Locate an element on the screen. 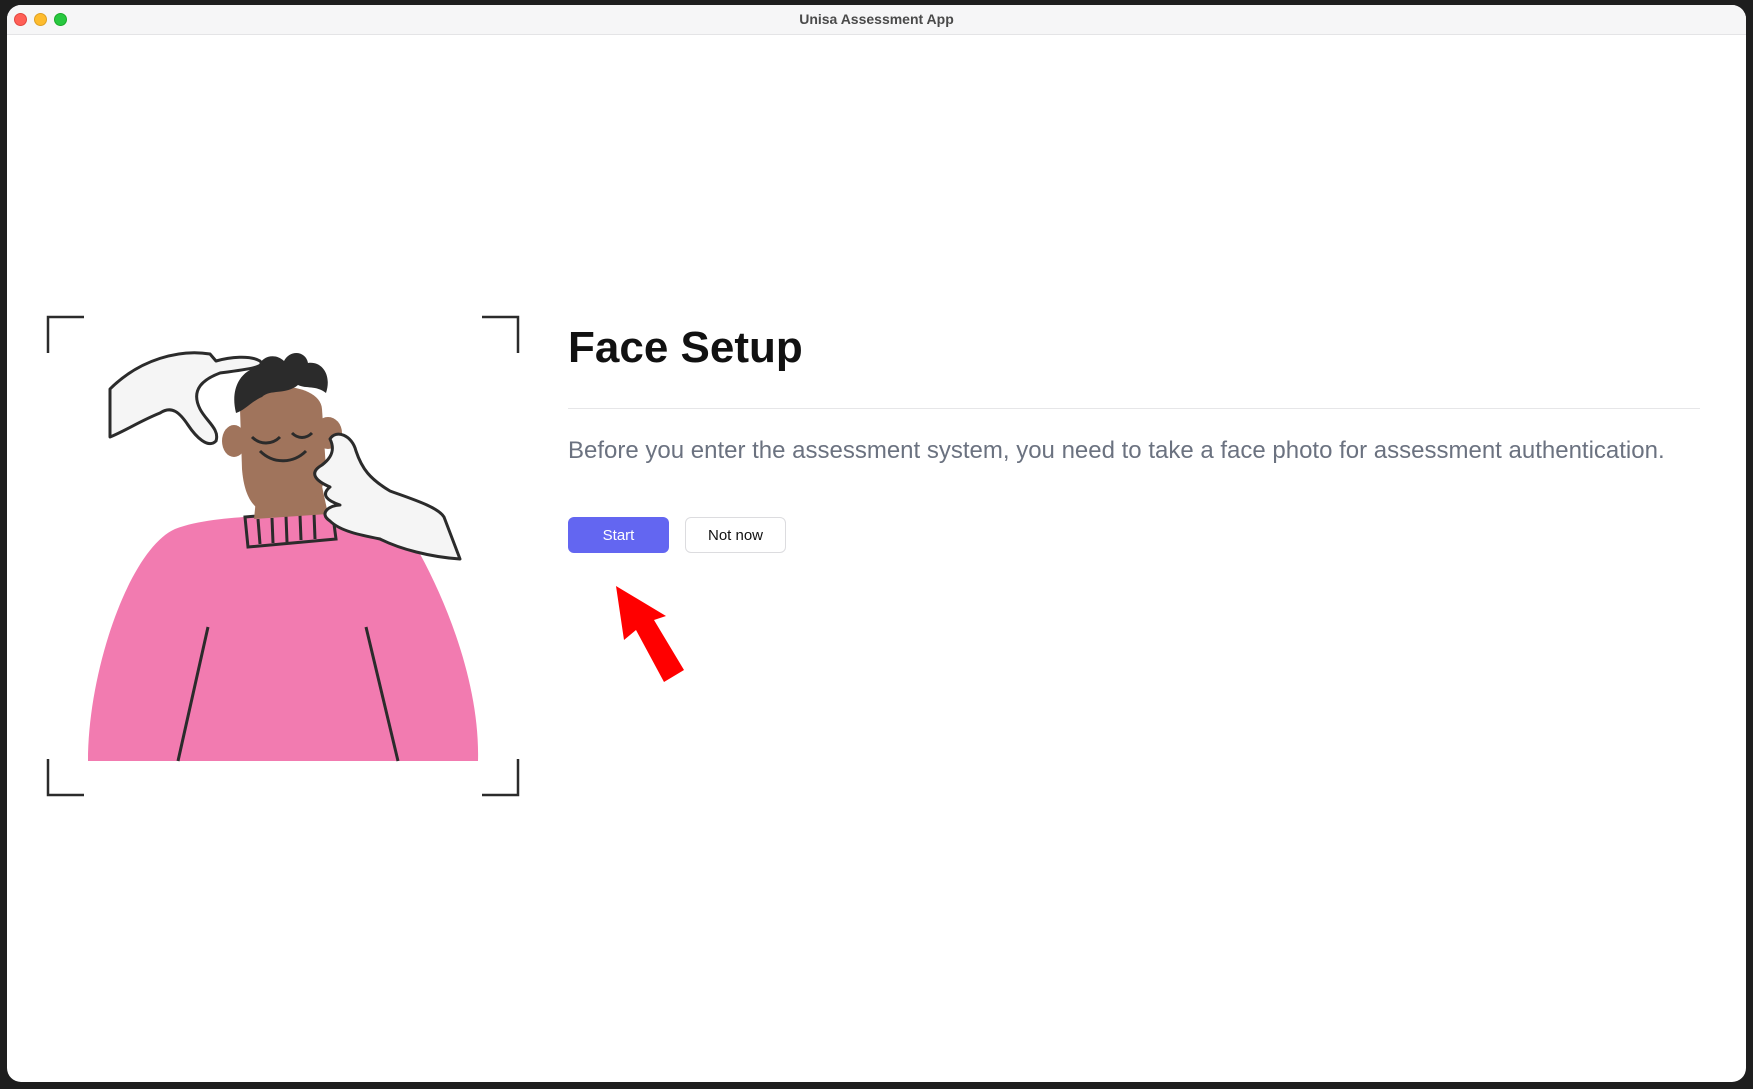 This screenshot has width=1753, height=1089. corner-top-left is located at coordinates (65, 334).